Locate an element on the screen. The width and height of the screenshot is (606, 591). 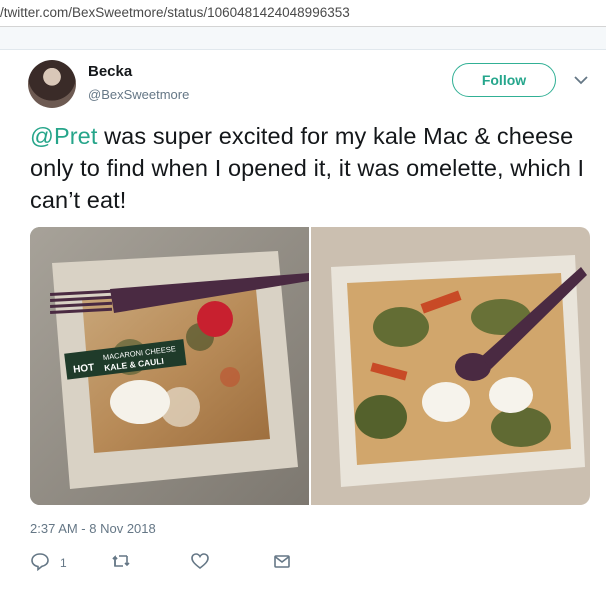
mention-link: @Pret is located at coordinates (63, 136).